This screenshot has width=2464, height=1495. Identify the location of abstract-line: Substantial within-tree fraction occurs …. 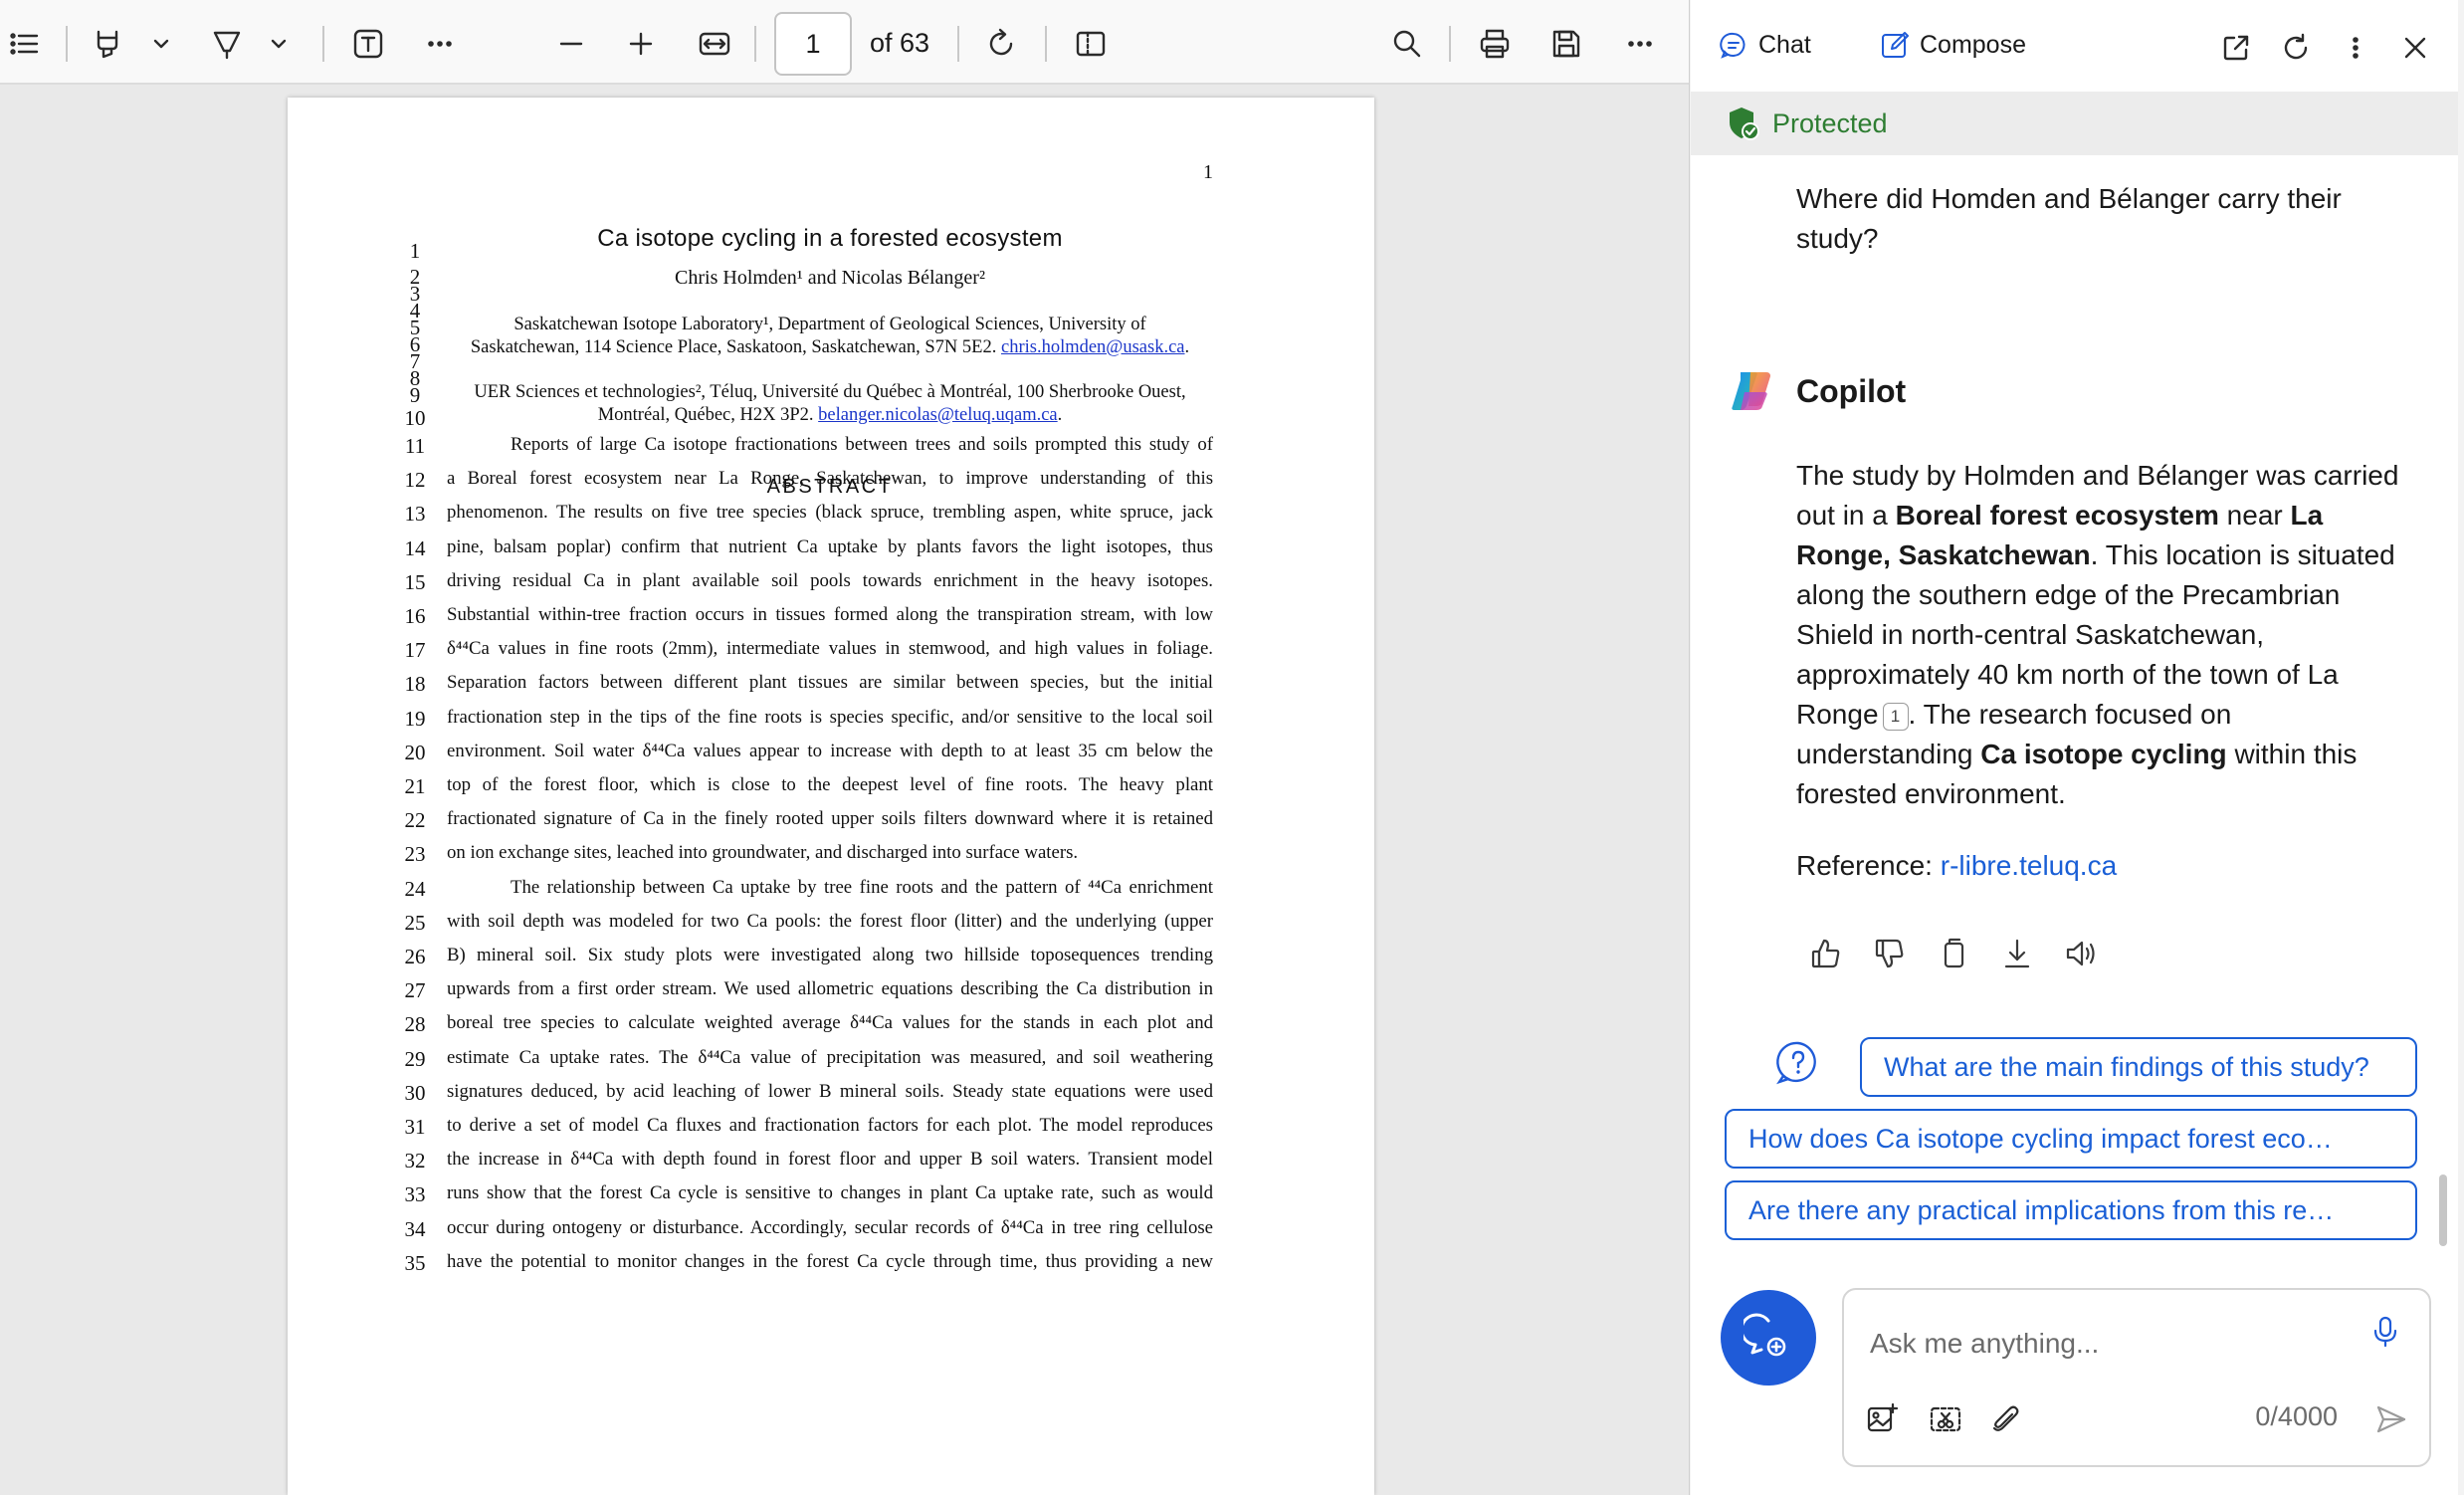
(830, 615).